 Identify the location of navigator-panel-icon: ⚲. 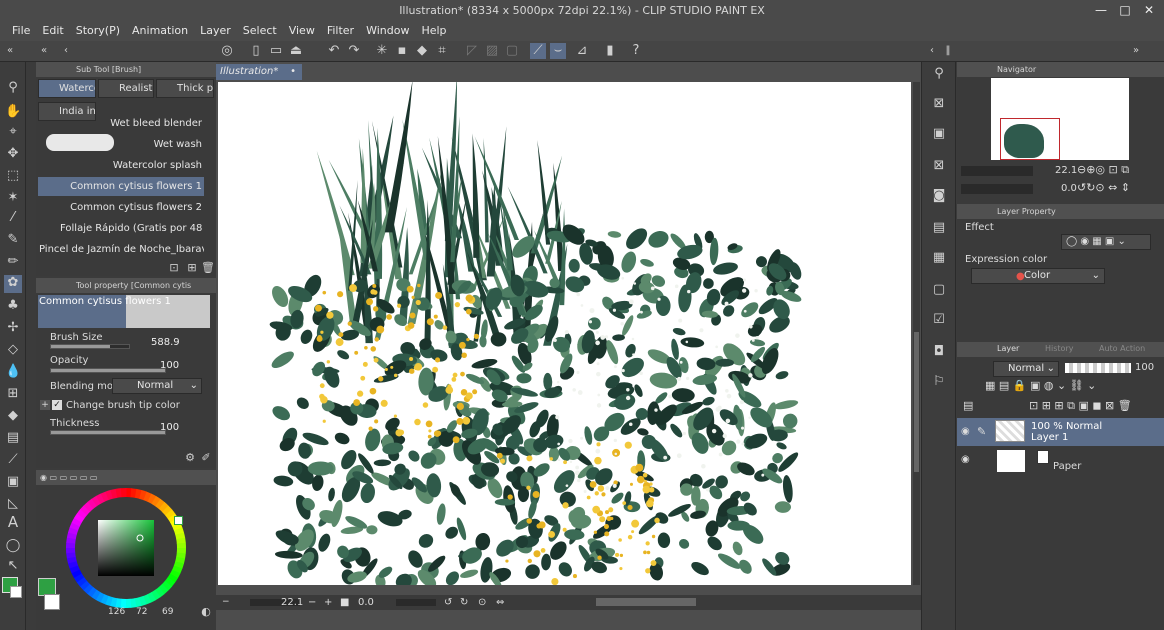
(939, 74).